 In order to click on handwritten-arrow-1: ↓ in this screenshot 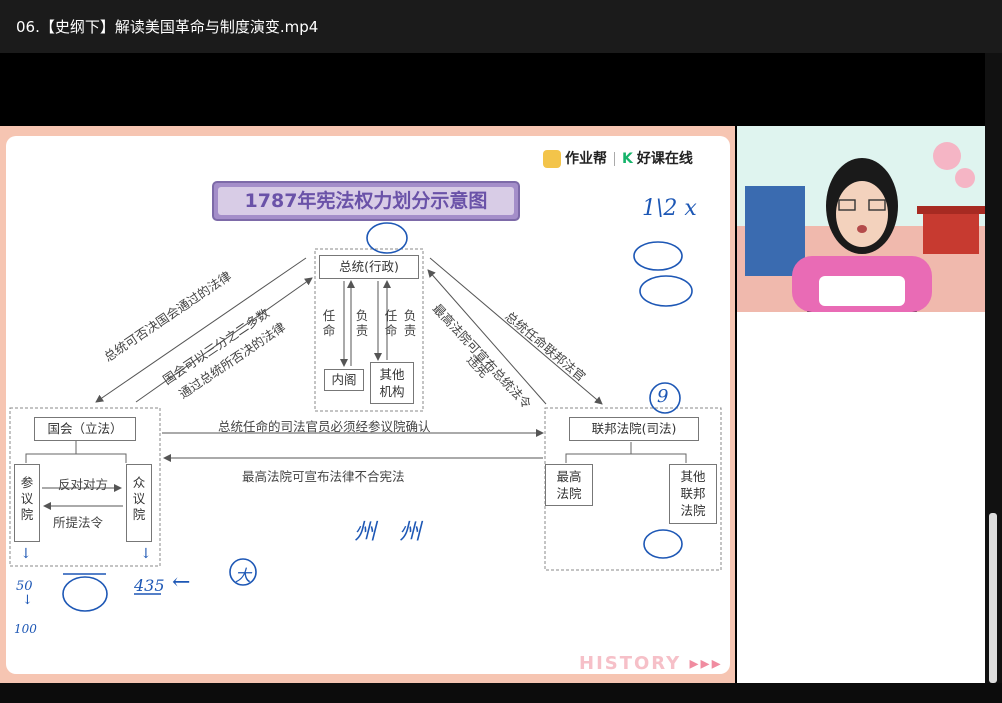, I will do `click(26, 554)`.